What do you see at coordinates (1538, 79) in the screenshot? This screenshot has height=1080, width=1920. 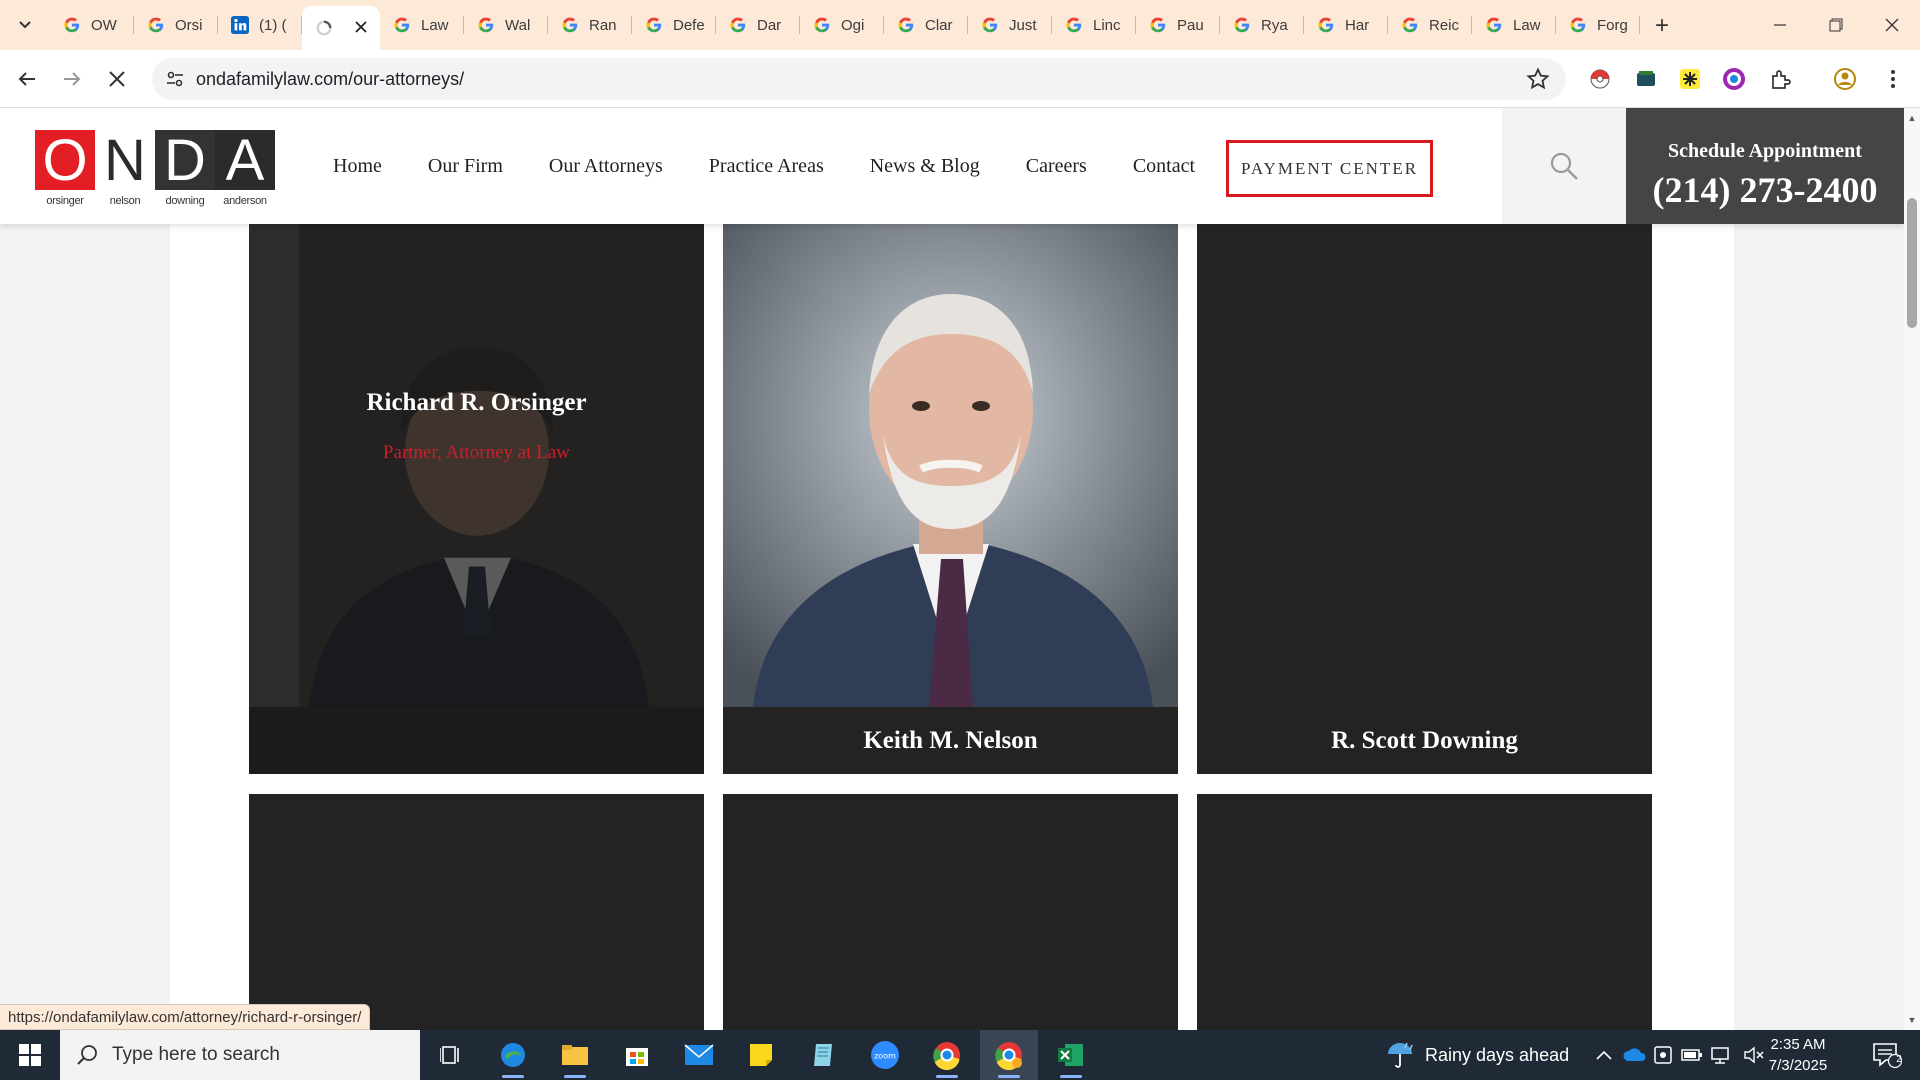 I see `bookmark-star-icon` at bounding box center [1538, 79].